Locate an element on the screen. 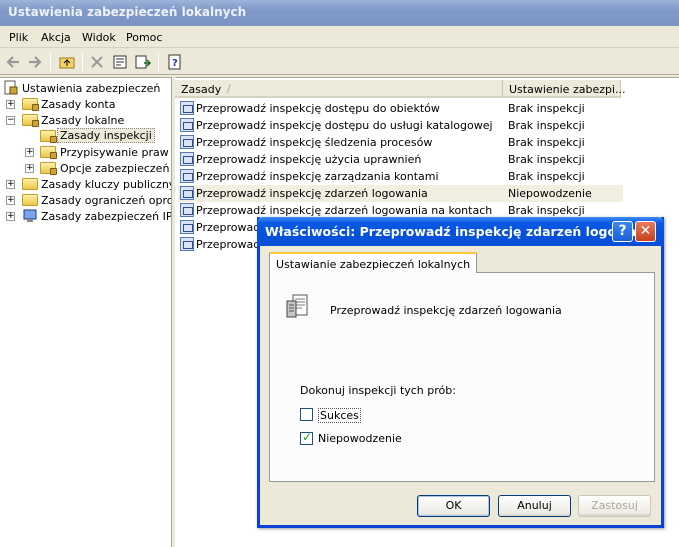  success-label: Sukces is located at coordinates (339, 415).